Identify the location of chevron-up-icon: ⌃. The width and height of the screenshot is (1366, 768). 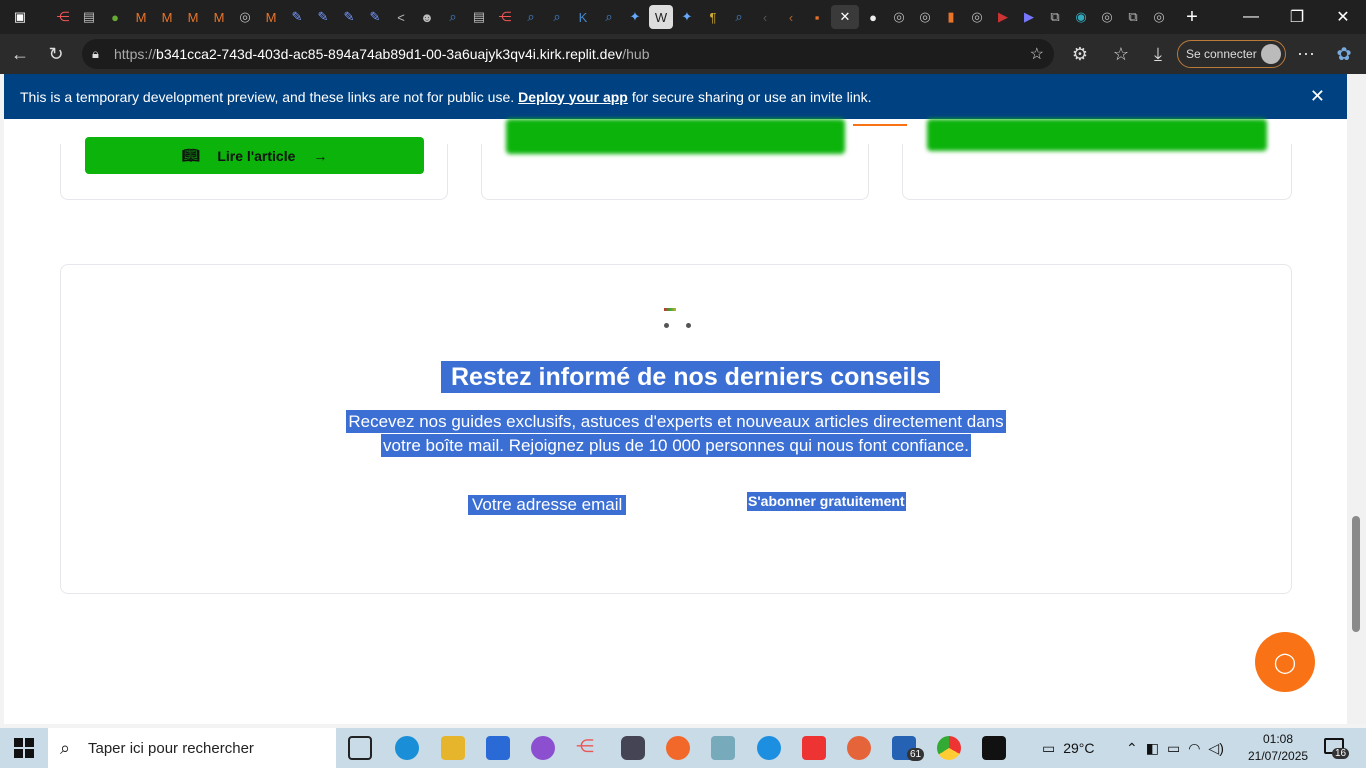
(1132, 748).